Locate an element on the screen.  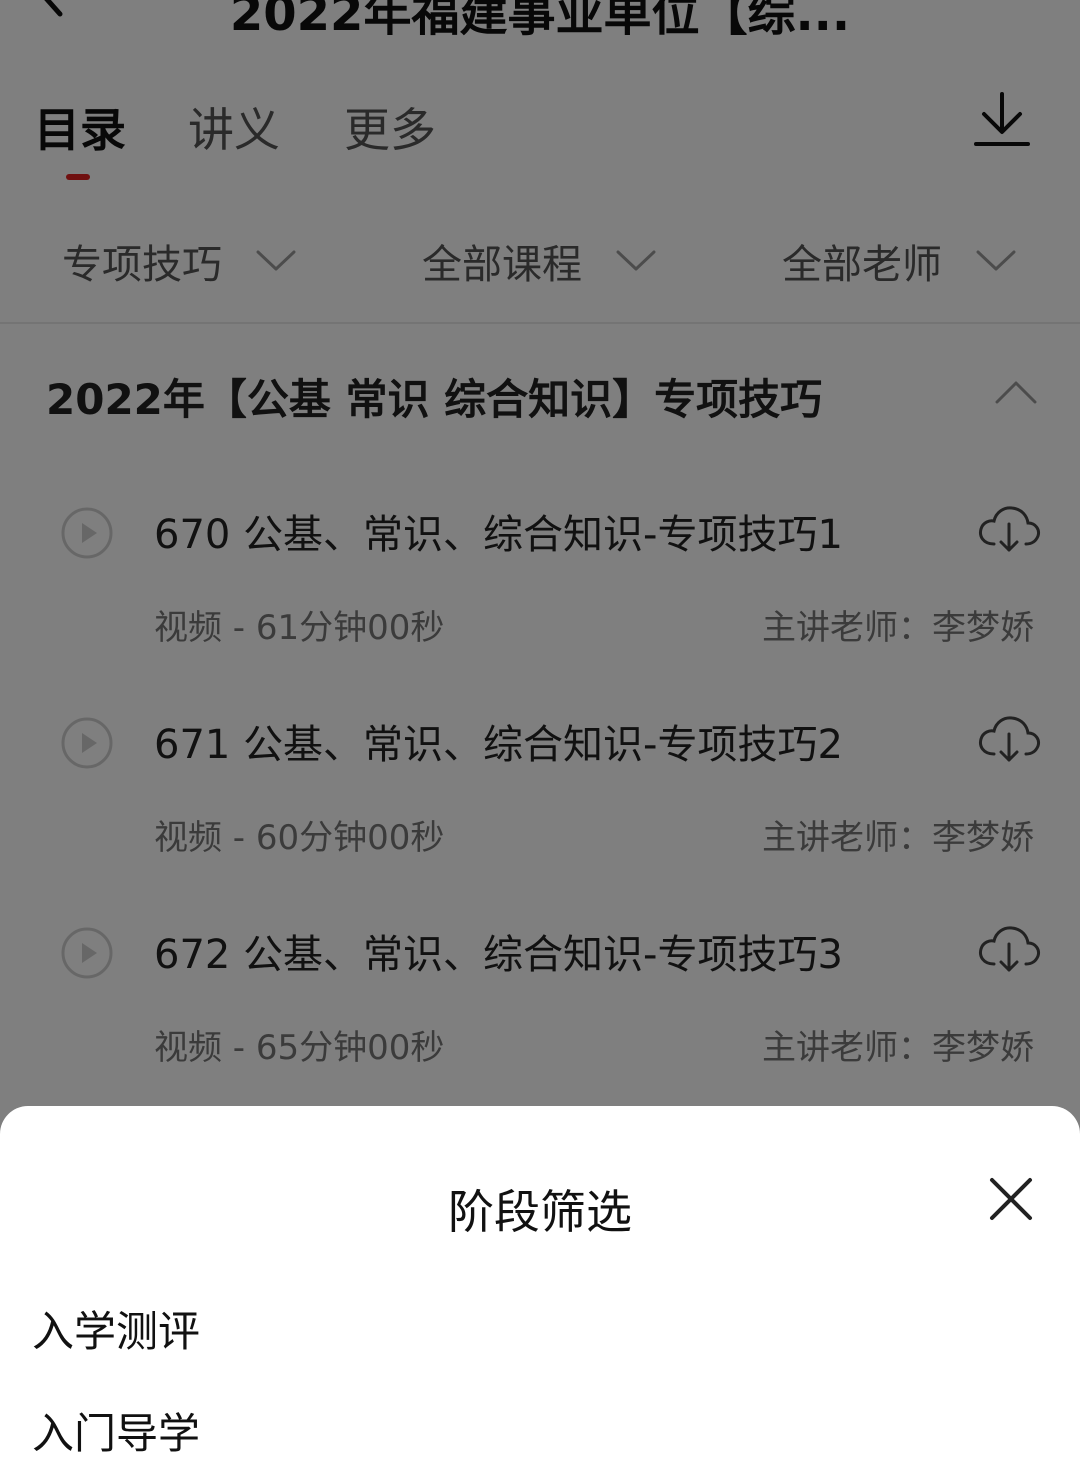
stage-option: 入门导学 is located at coordinates (116, 1430).